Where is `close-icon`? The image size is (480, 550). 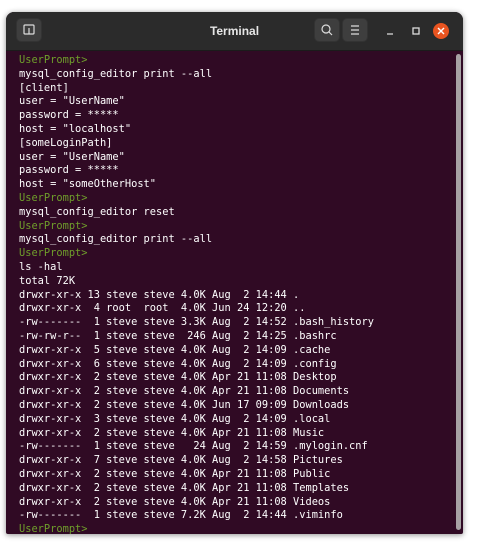
close-icon is located at coordinates (441, 31).